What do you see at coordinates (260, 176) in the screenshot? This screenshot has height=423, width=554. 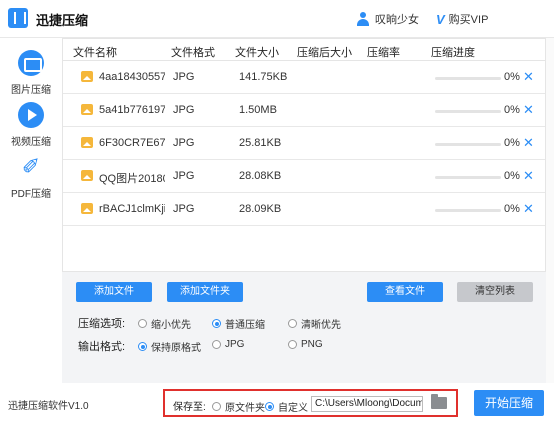 I see `file-size: 28.08KB` at bounding box center [260, 176].